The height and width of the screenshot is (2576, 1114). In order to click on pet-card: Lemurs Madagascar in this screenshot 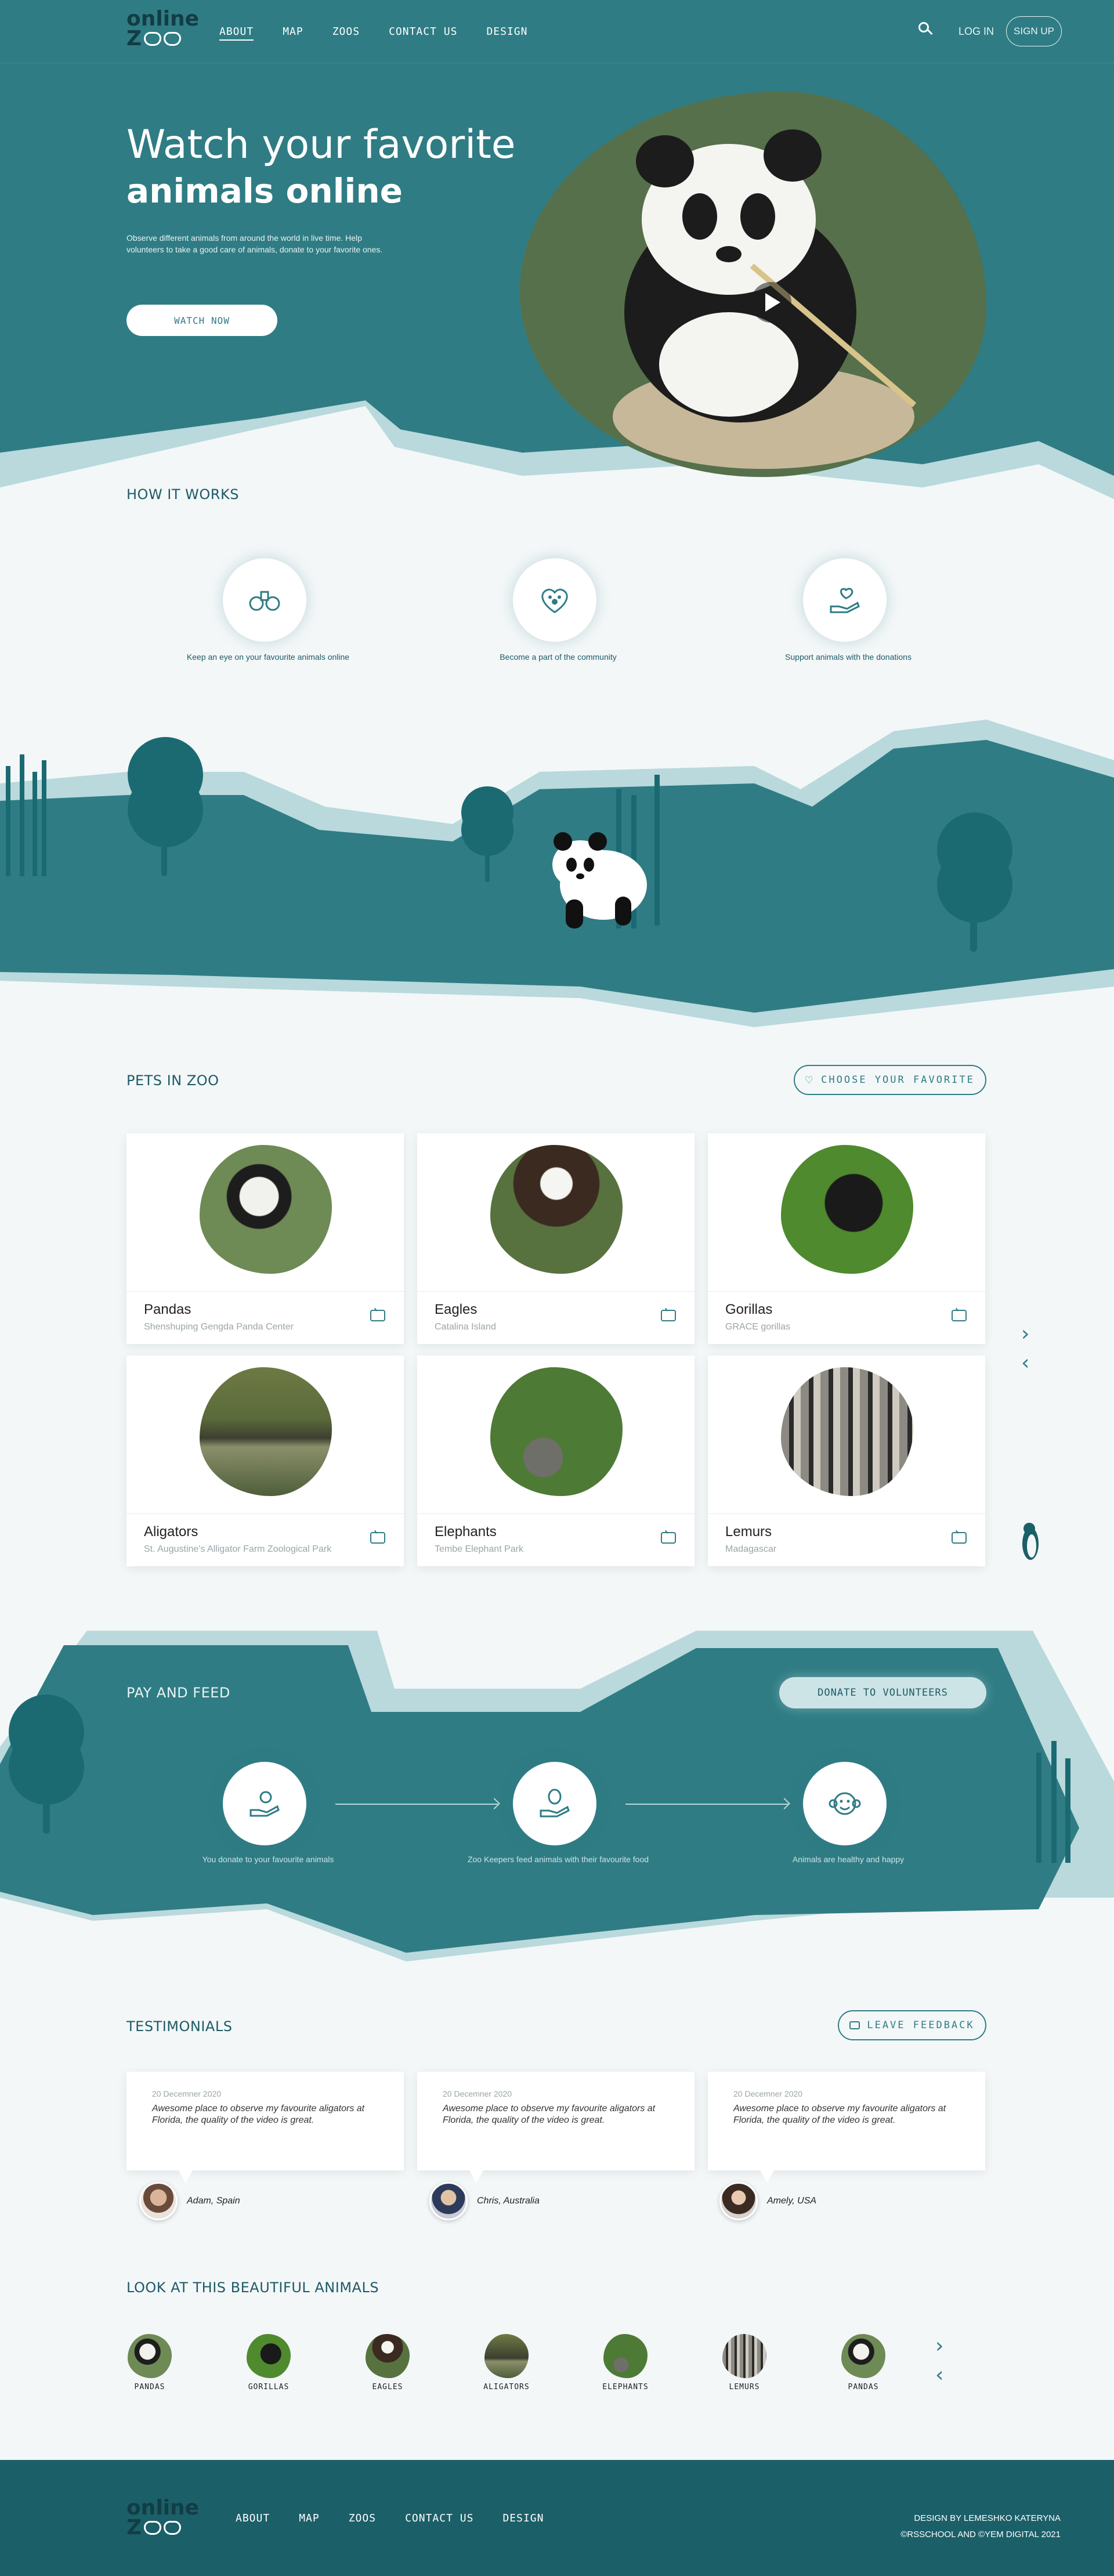, I will do `click(846, 1461)`.